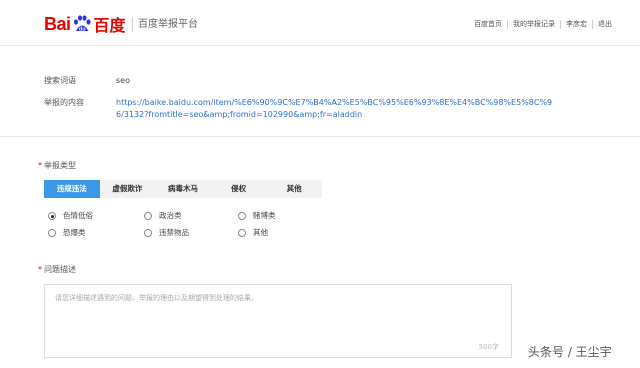 The height and width of the screenshot is (368, 640). What do you see at coordinates (60, 165) in the screenshot?
I see `report-type-text: 举报类型` at bounding box center [60, 165].